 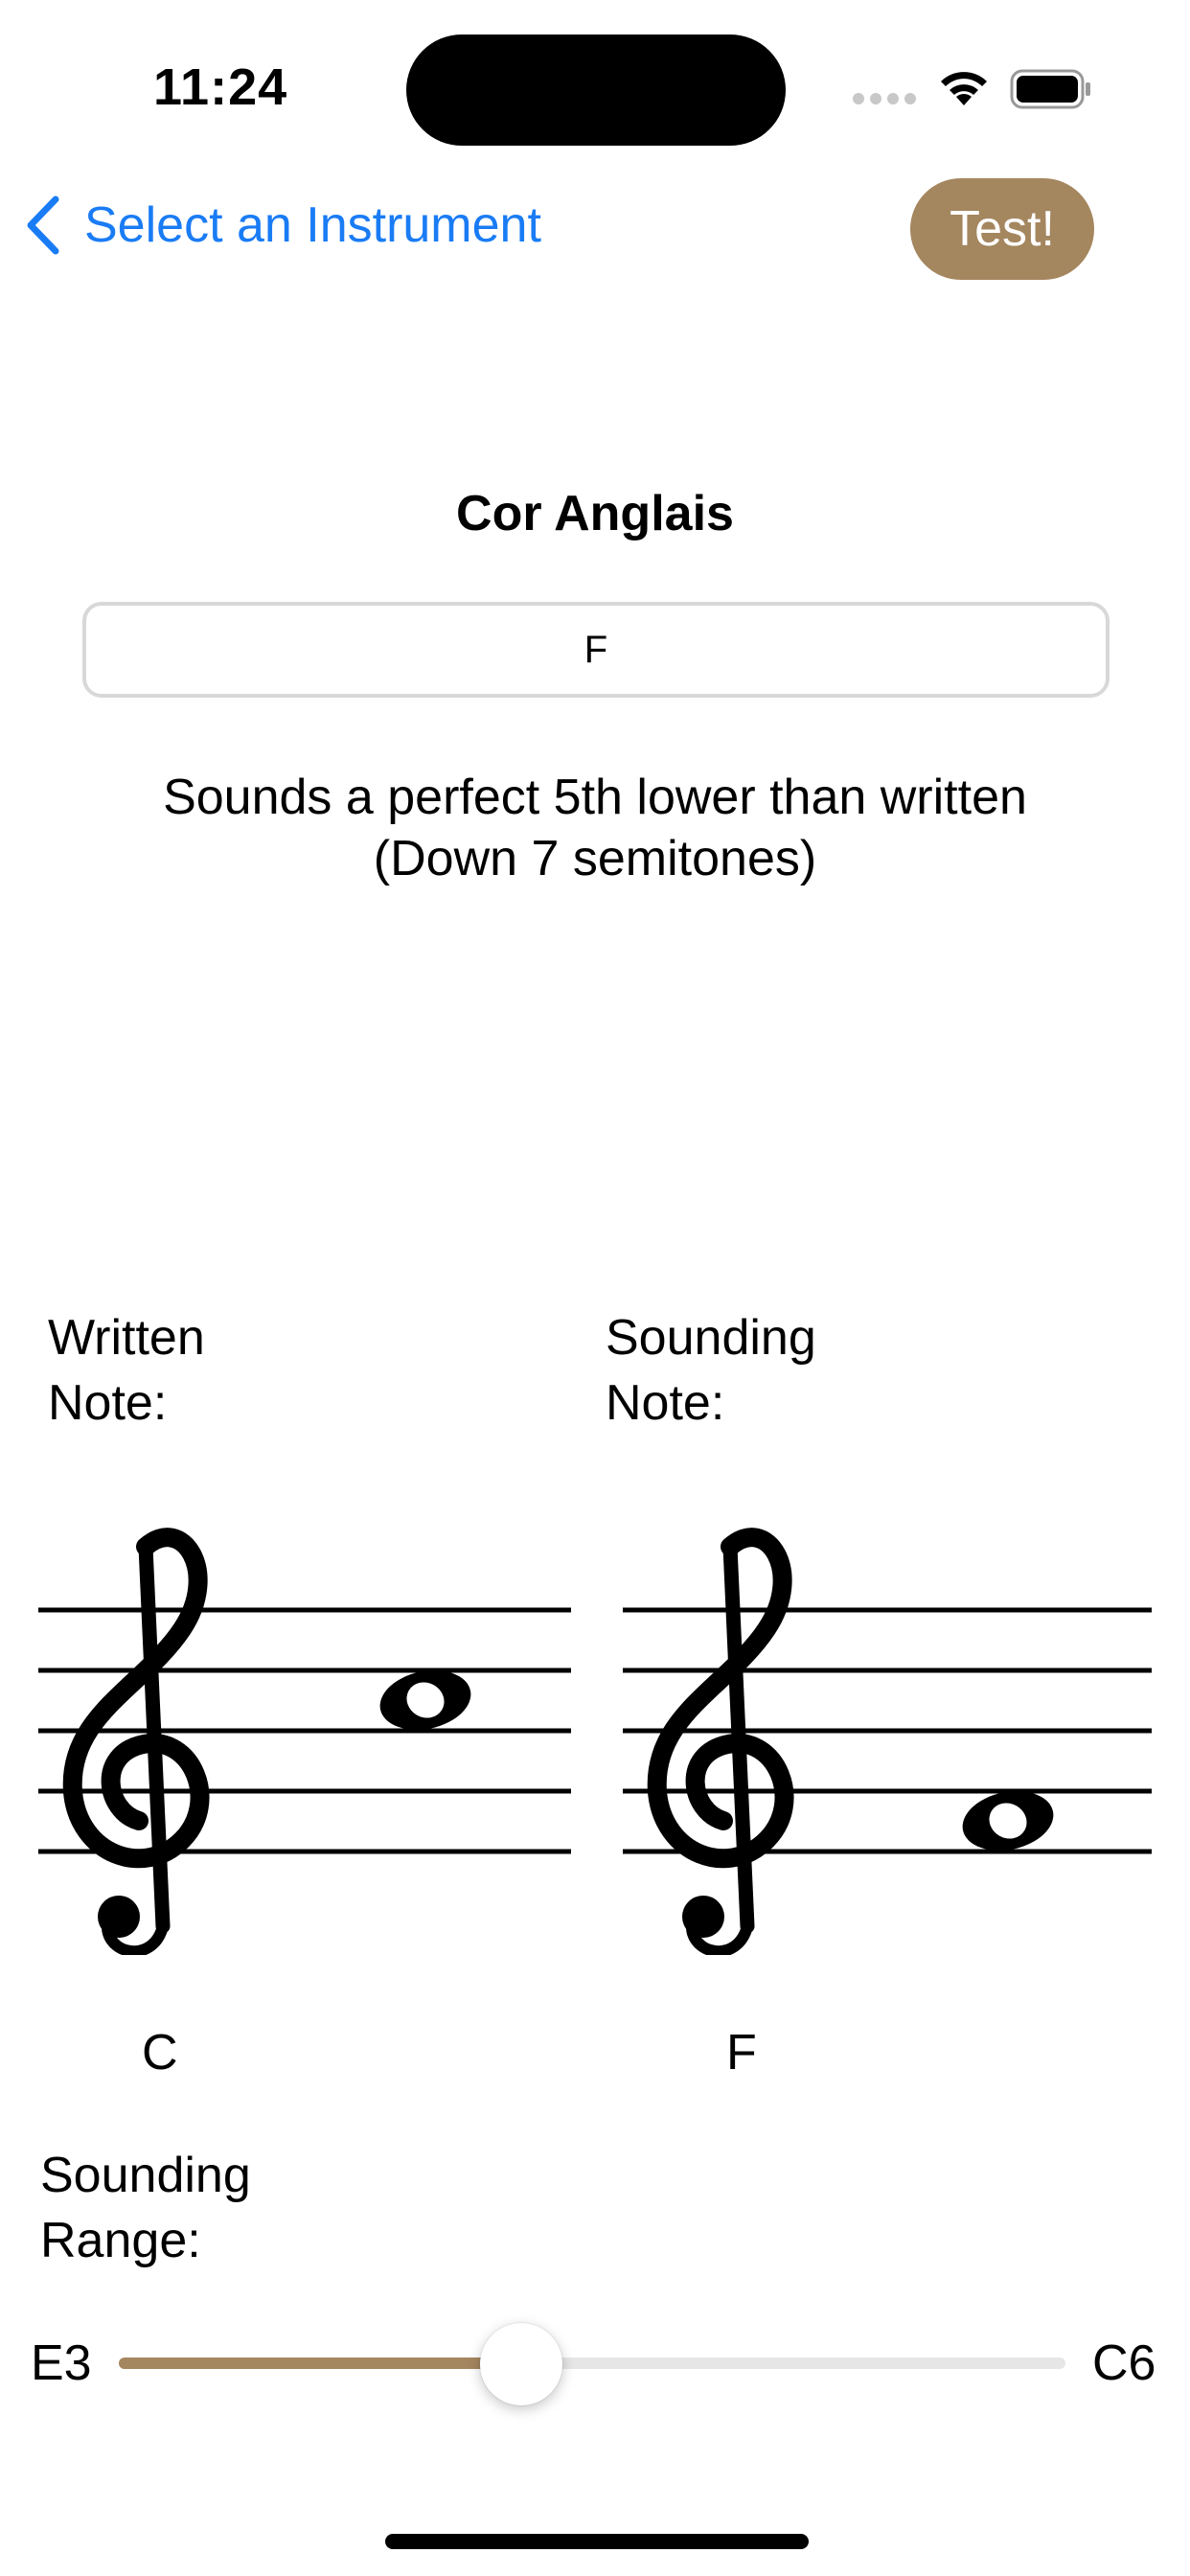 I want to click on back-button: Select an Instrument, so click(x=283, y=225).